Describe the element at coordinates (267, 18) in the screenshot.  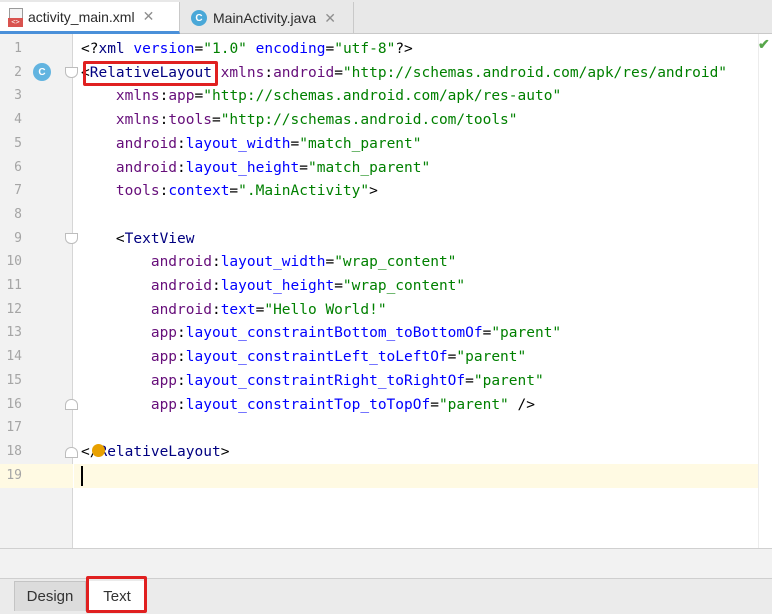
I see `tab-main-activity-java: C MainActivity.java ✕` at that location.